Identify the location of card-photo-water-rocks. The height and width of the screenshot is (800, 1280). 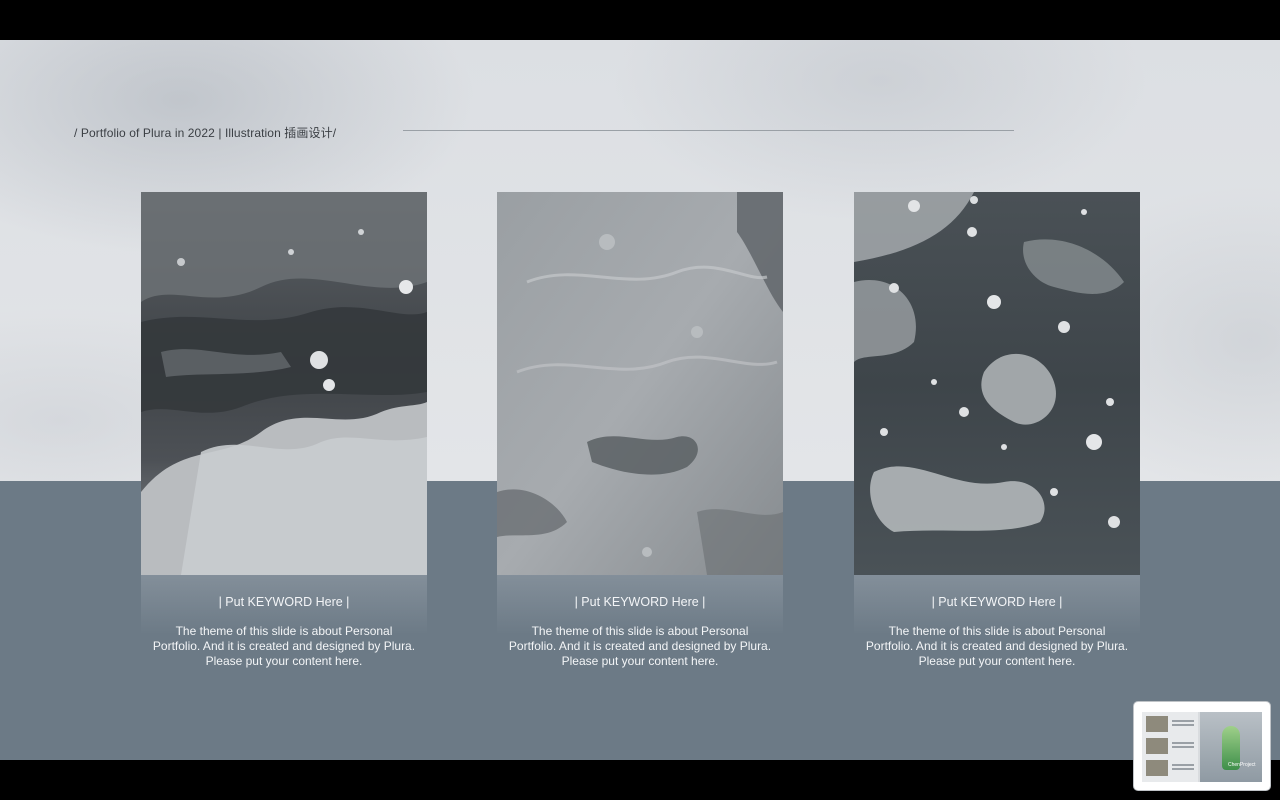
(284, 383).